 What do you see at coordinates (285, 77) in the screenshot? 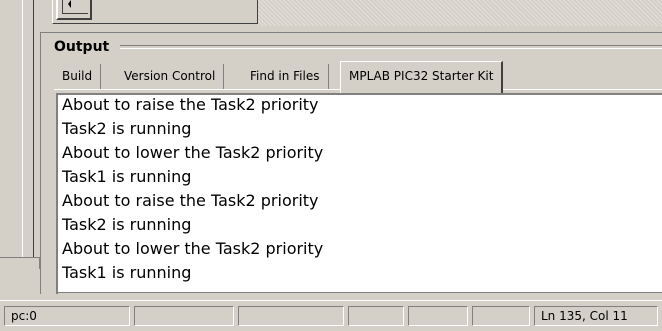
I see `tab-find-in-files: Find in Files` at bounding box center [285, 77].